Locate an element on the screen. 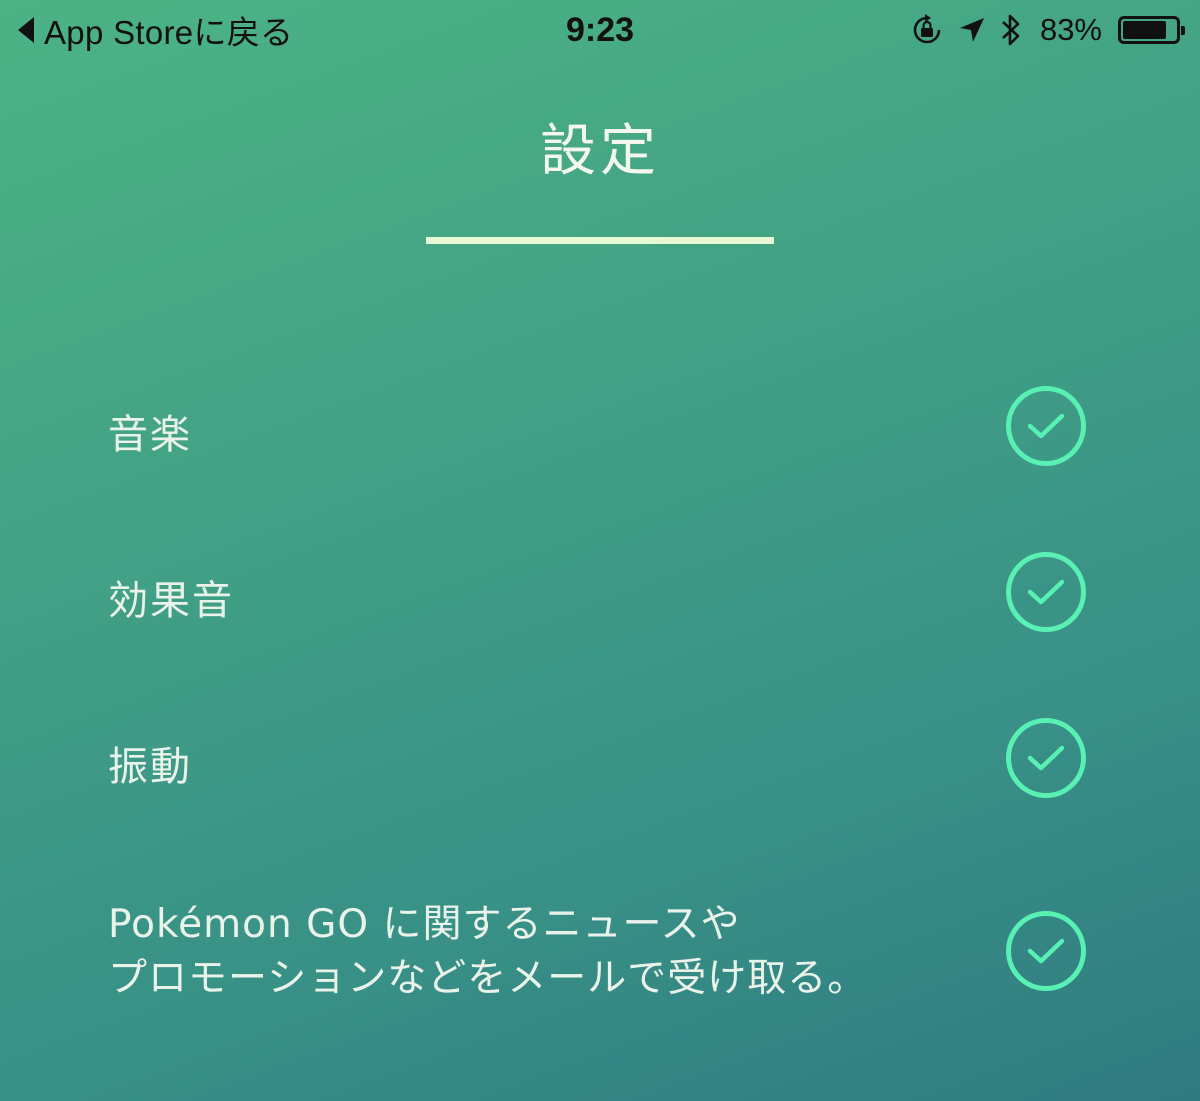 This screenshot has height=1101, width=1200. setting-label-email-news-line1: Pokémon GO に関するニュースや is located at coordinates (424, 924).